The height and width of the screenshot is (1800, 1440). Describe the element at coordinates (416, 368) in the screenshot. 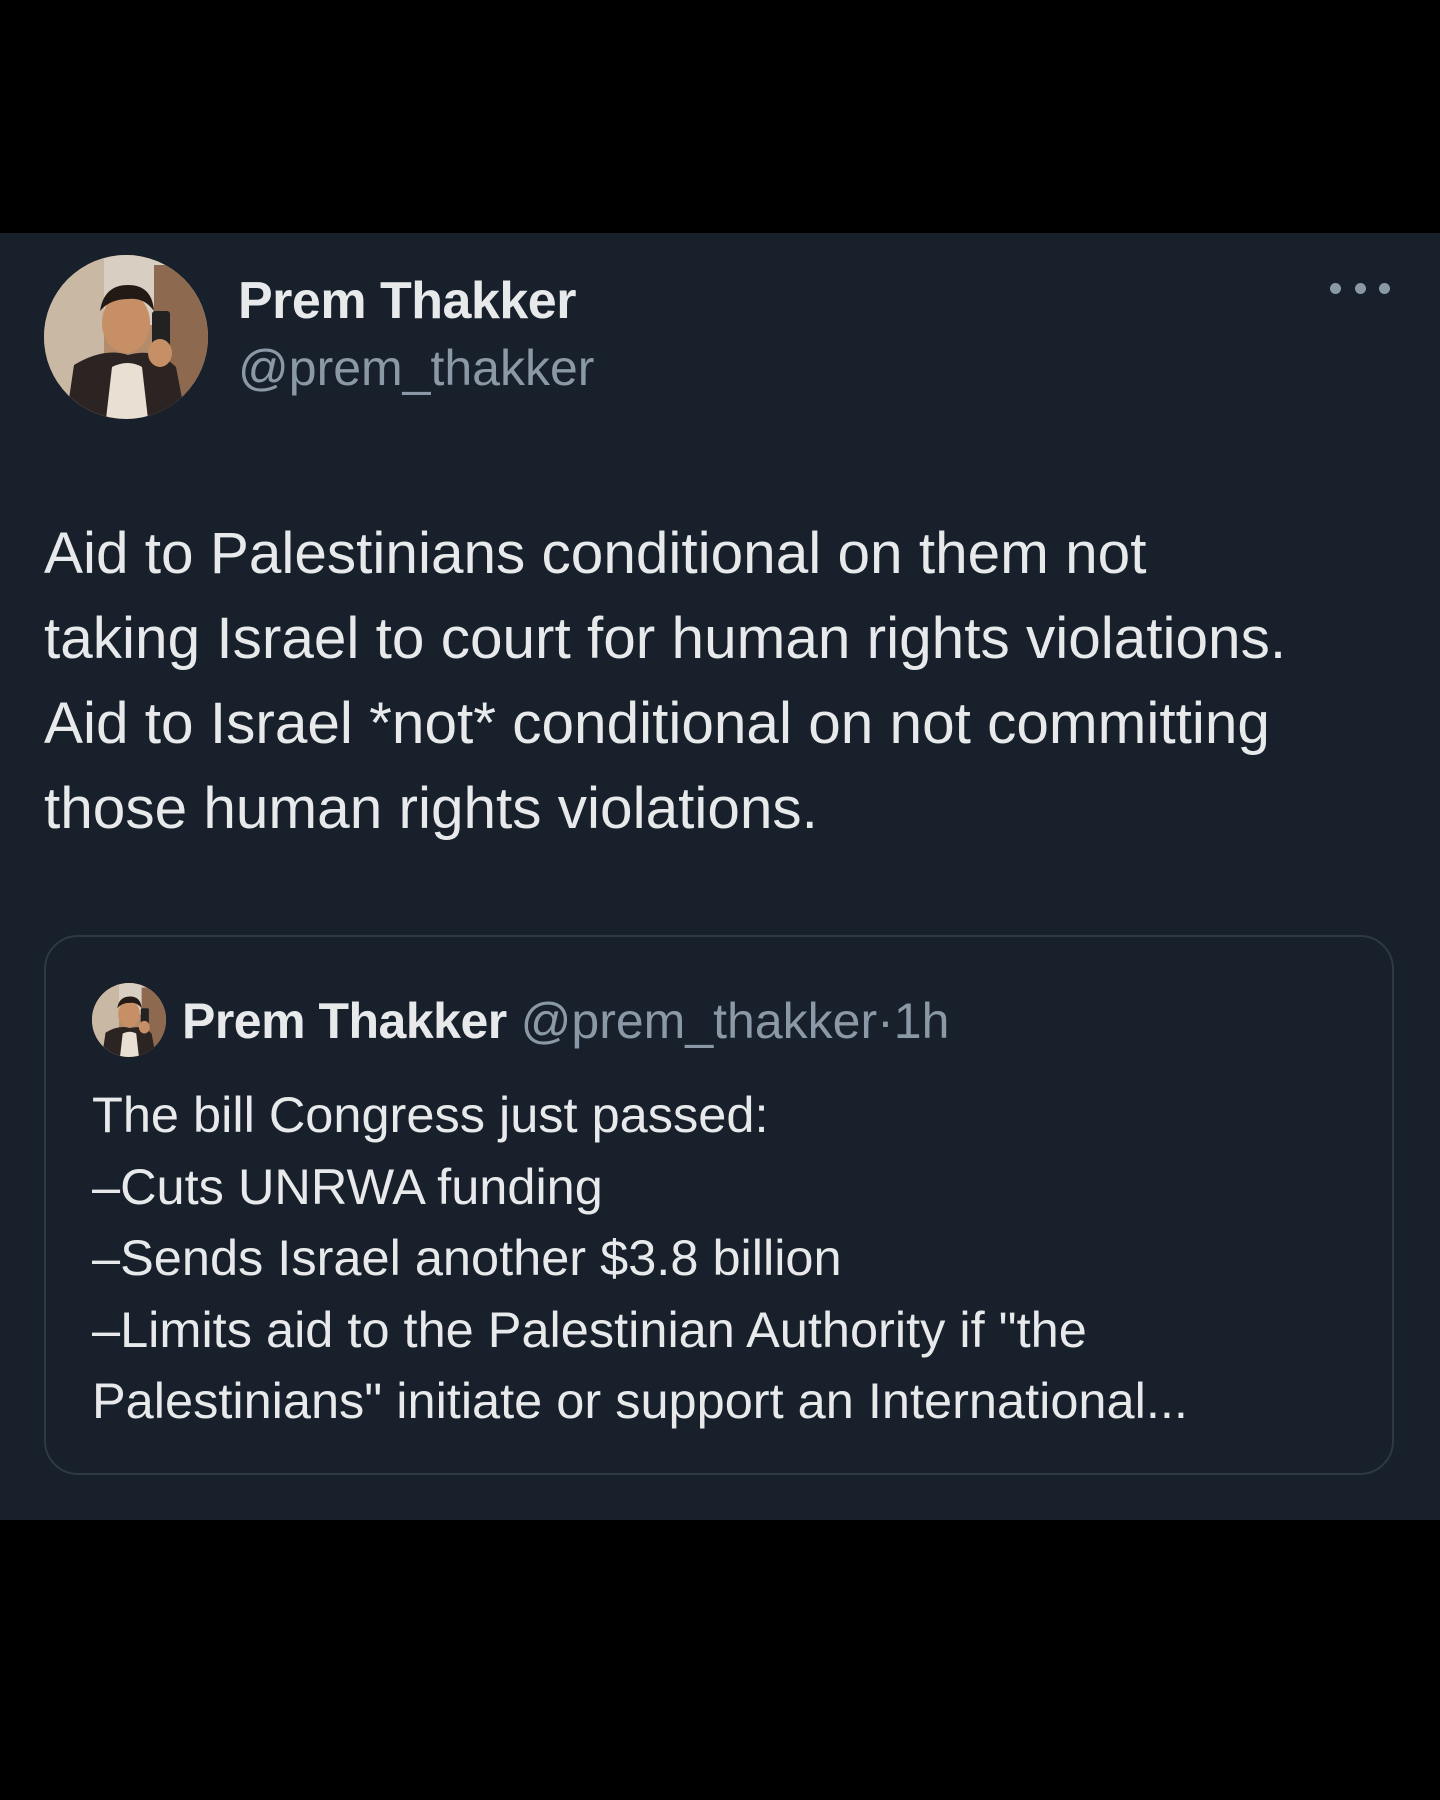

I see `author-handle: @prem_thakker` at that location.